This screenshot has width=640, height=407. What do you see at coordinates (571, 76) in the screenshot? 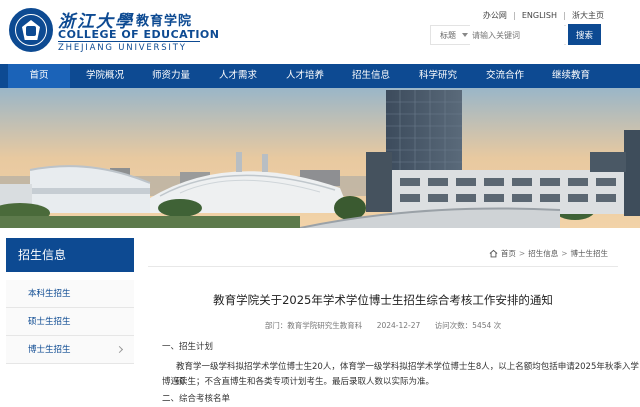
I see `nav-continuing: 继续教育` at bounding box center [571, 76].